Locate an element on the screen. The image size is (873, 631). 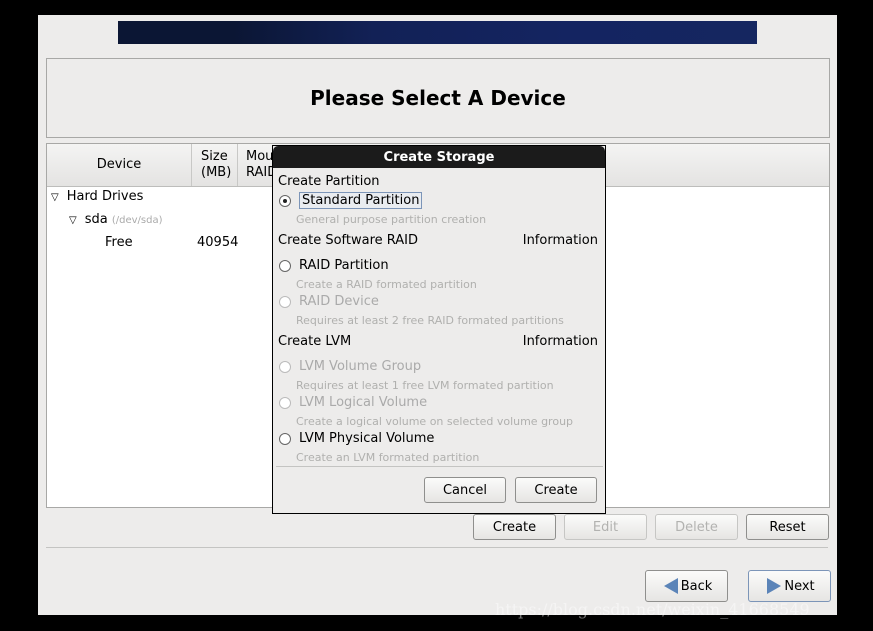
option-lvm-physical-volume: LVM Physical Volume is located at coordinates (356, 438).